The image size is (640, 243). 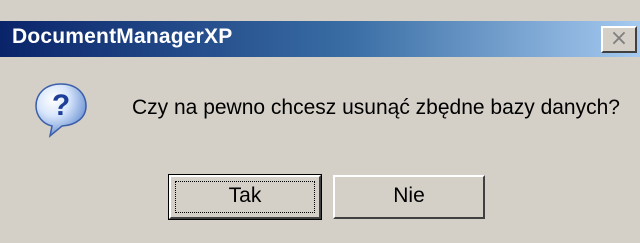 I want to click on question-icon: ?, so click(x=61, y=110).